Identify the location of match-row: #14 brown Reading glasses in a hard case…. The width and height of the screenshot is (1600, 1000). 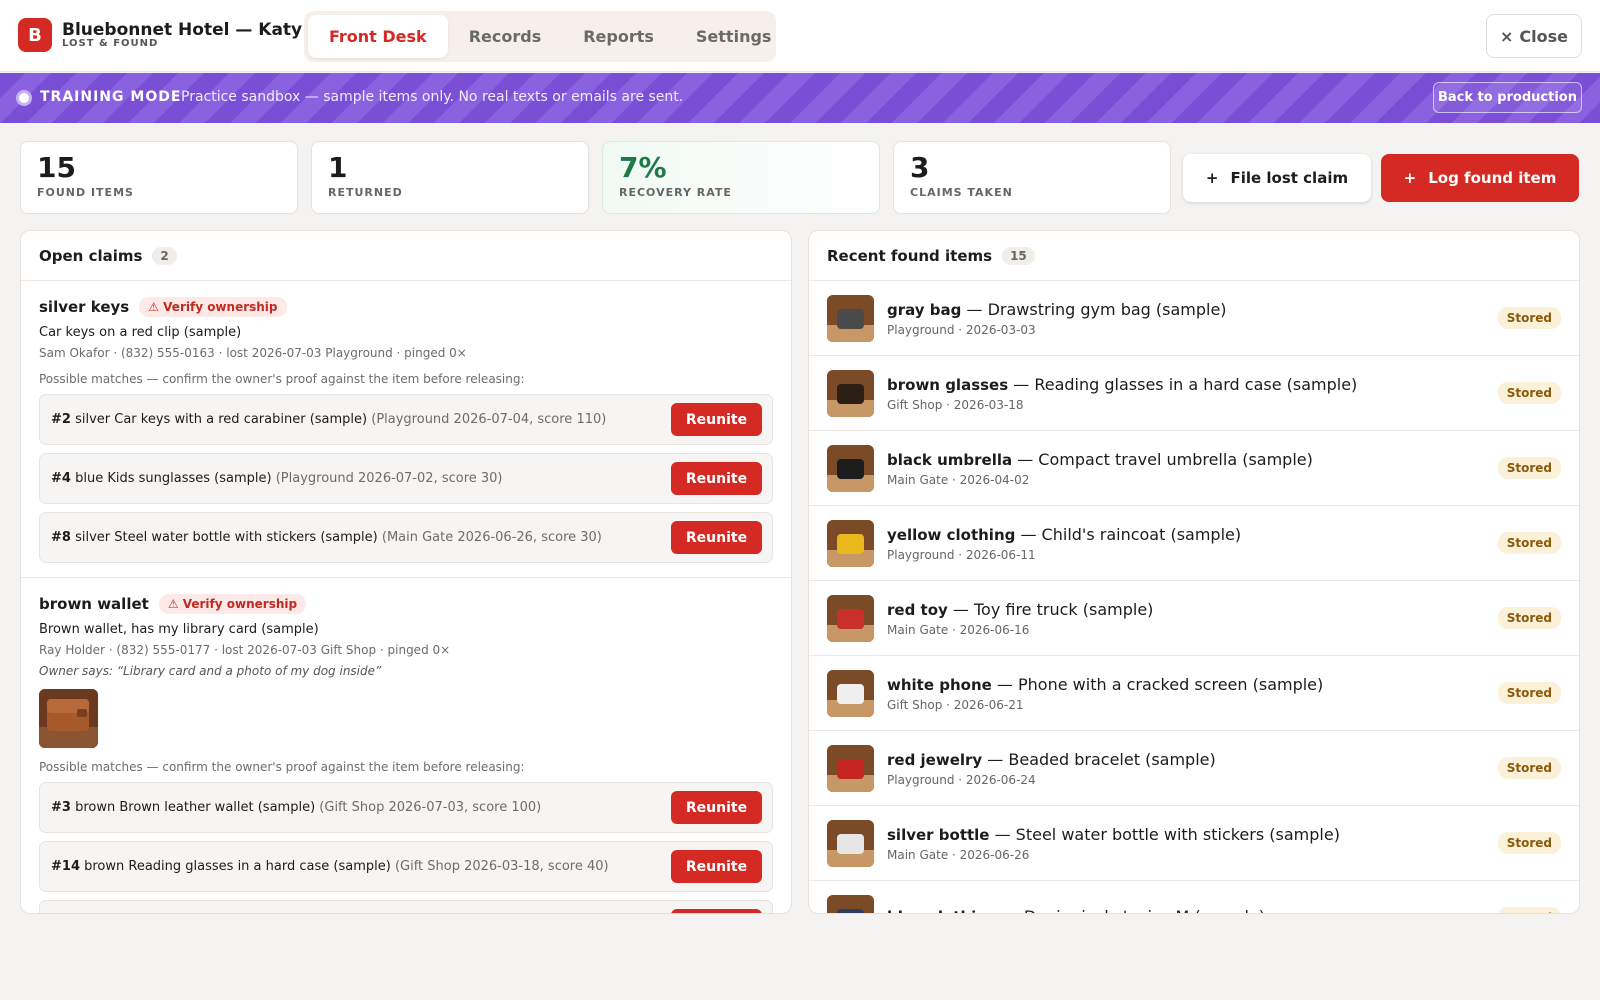
(406, 866).